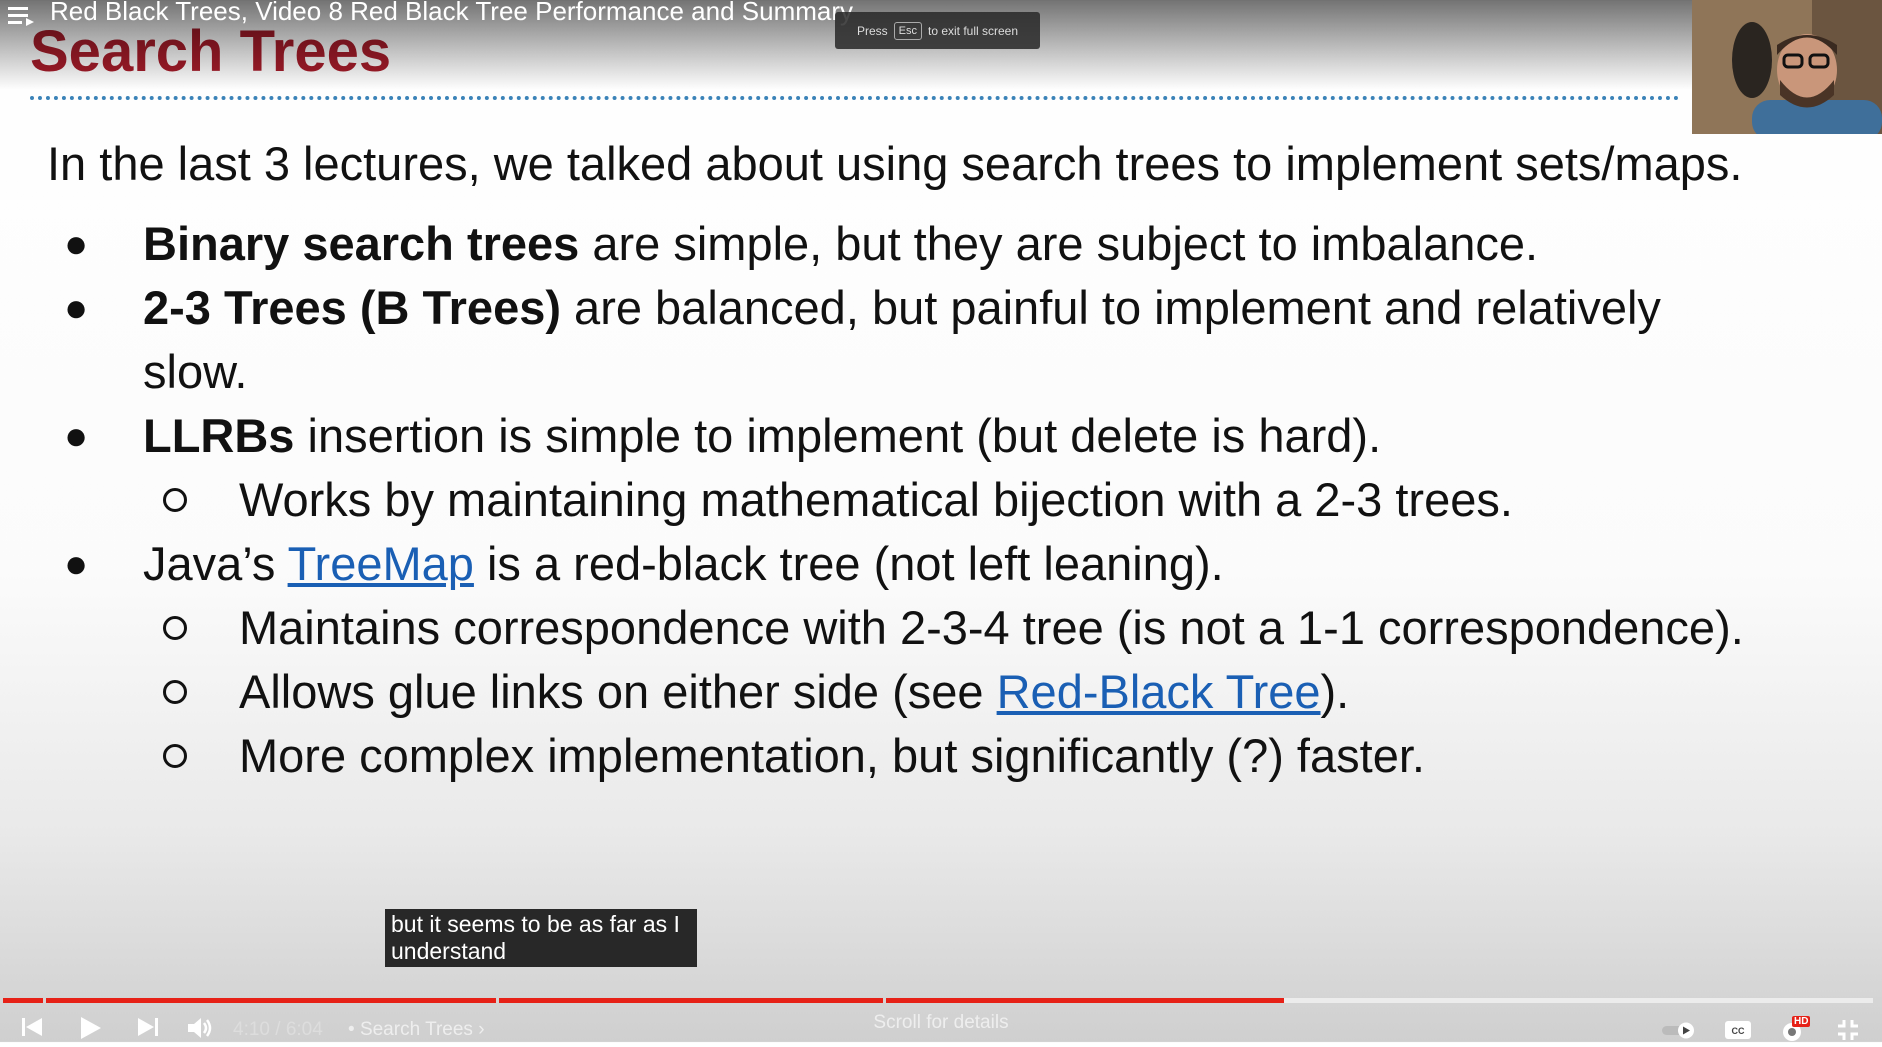 This screenshot has width=1882, height=1047. What do you see at coordinates (855, 98) in the screenshot?
I see `title-divider` at bounding box center [855, 98].